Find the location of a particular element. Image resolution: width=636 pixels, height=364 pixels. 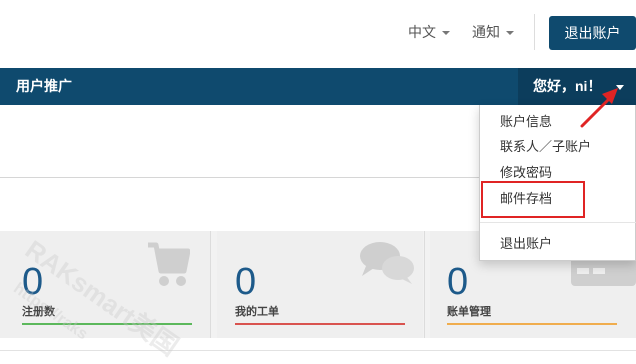

stat-value-billing: 0 is located at coordinates (458, 282).